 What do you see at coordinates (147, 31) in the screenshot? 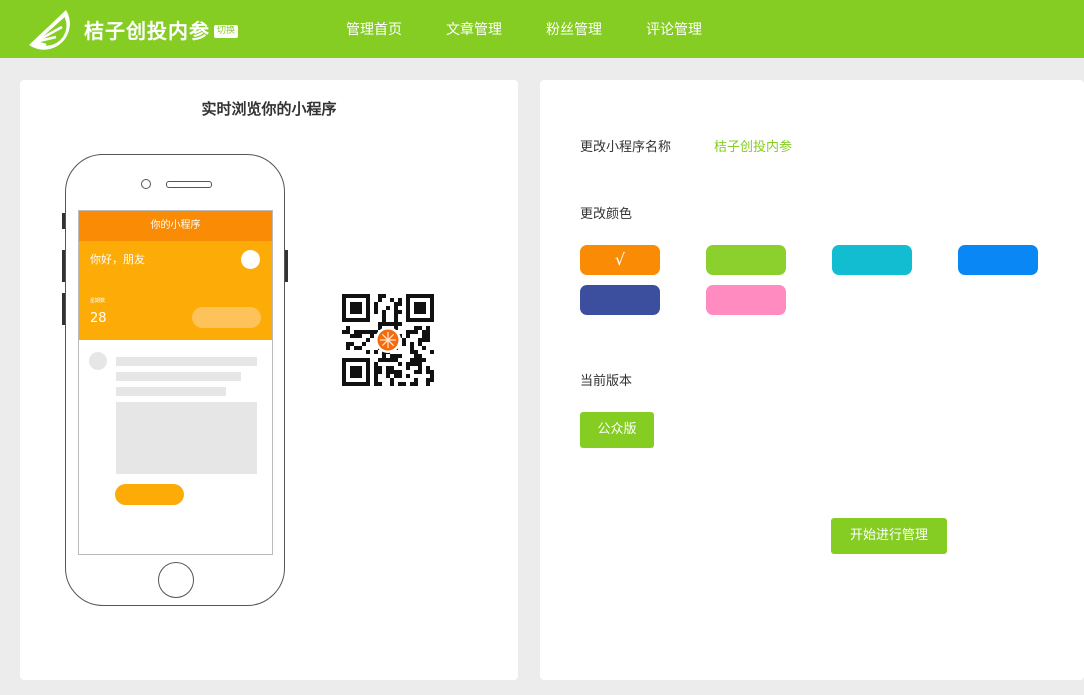
I see `brand-name: 桔子创投内参` at bounding box center [147, 31].